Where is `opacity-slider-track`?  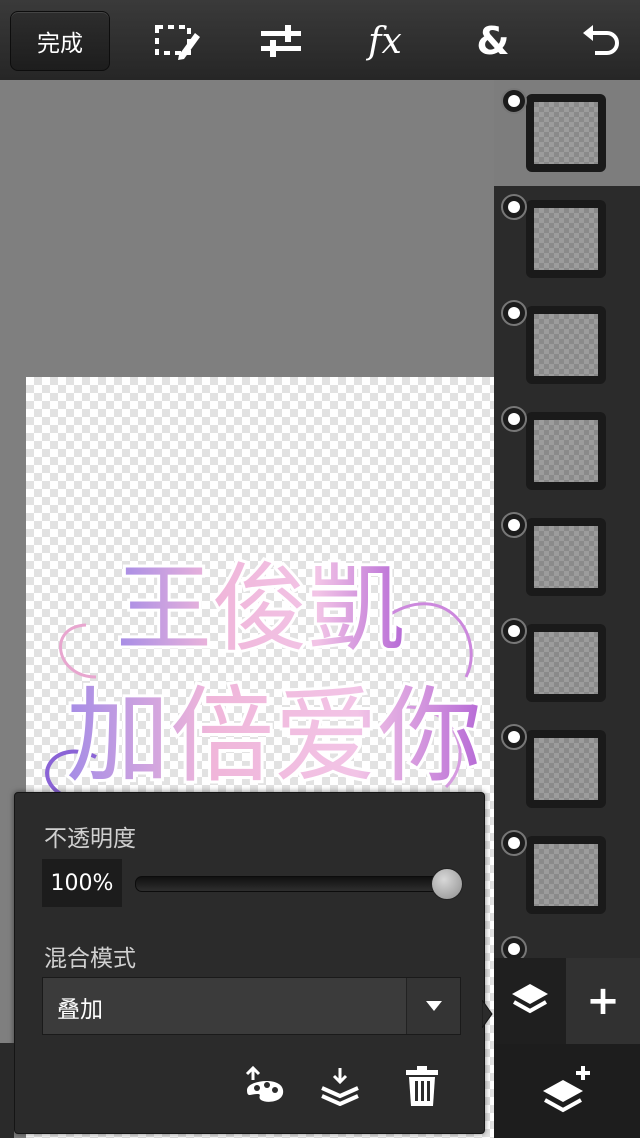
opacity-slider-track is located at coordinates (294, 884).